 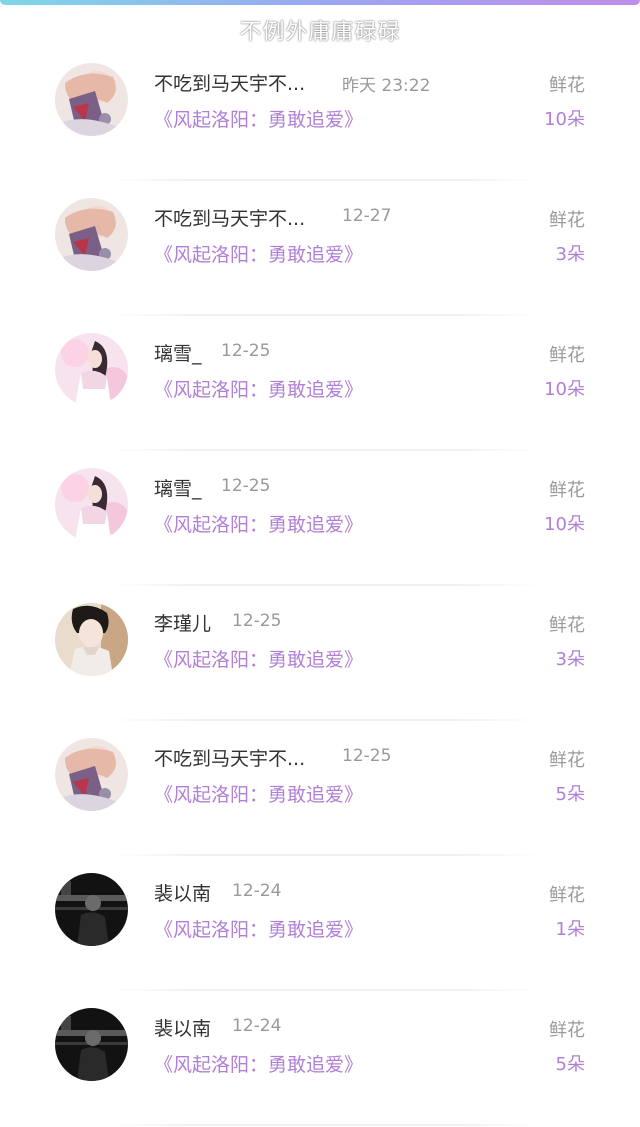 I want to click on list-item: 裴以南 12-24 《风起洛阳：勇敢追爱》 鲜花 5朵, so click(x=320, y=1059).